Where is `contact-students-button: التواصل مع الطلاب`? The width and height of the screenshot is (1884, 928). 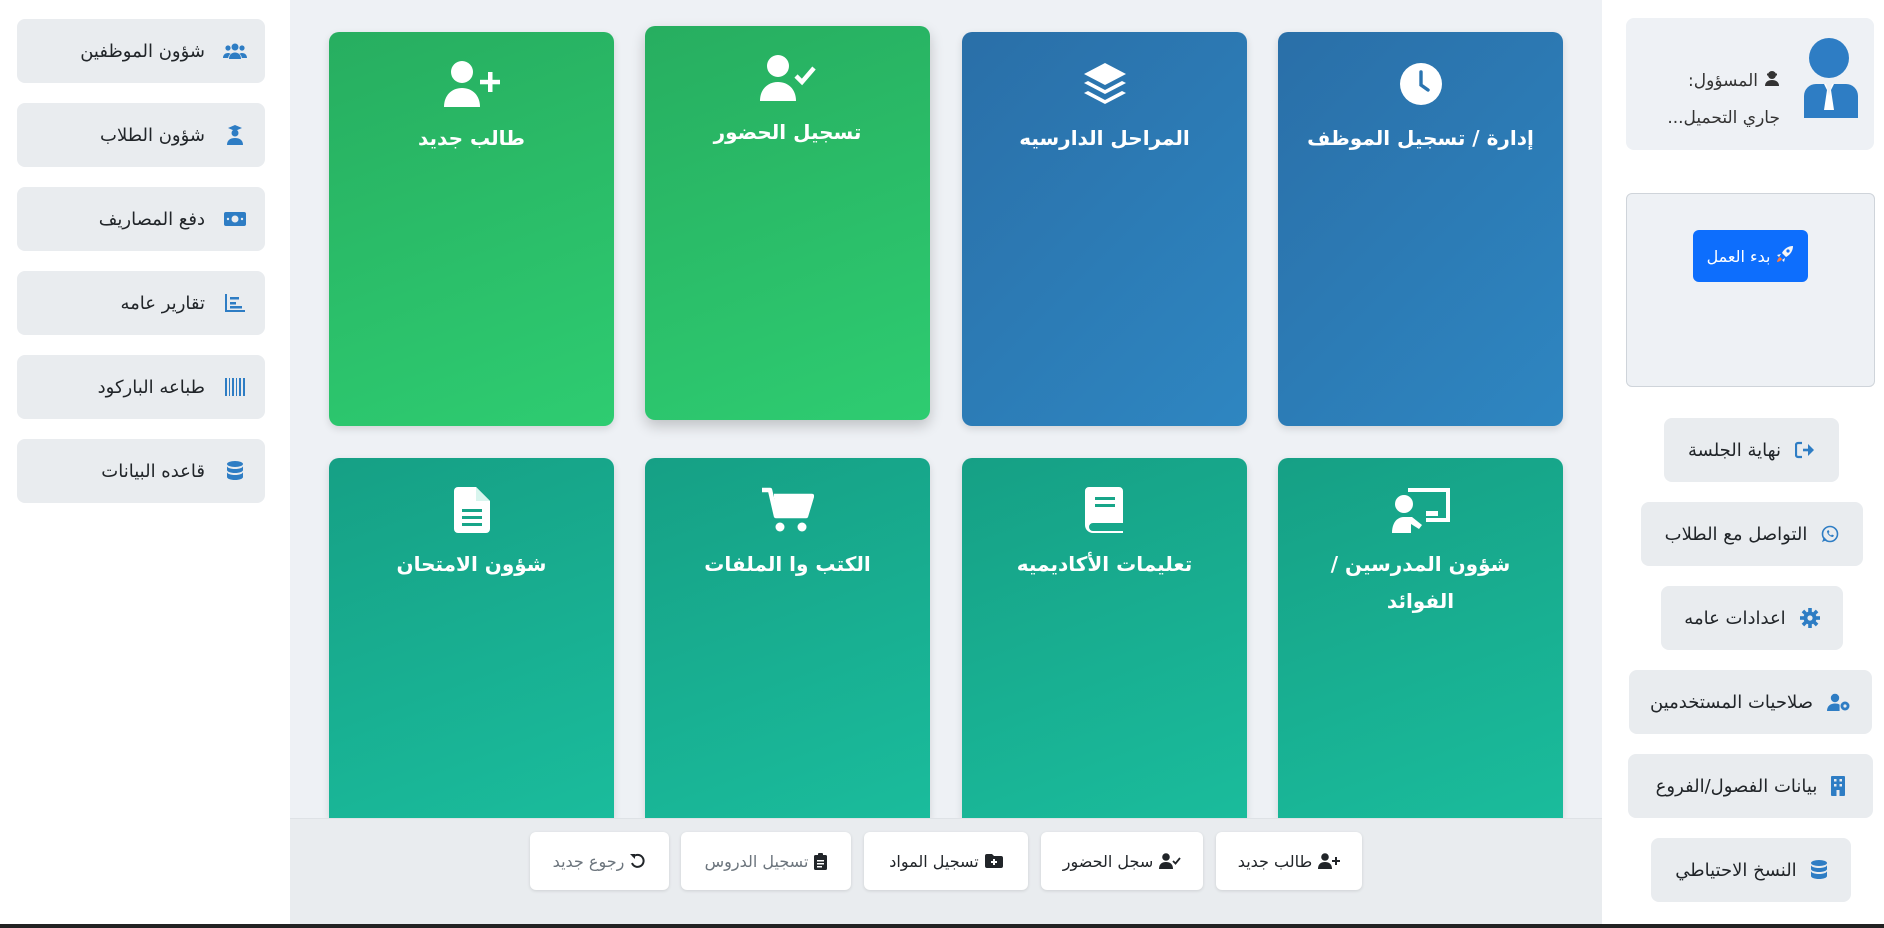
contact-students-button: التواصل مع الطلاب is located at coordinates (1752, 534).